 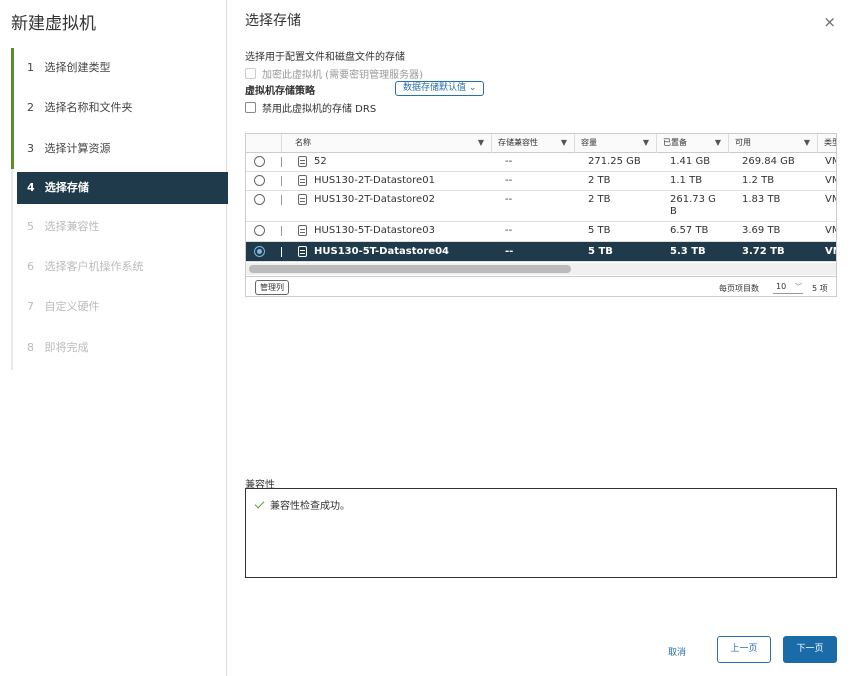 I want to click on step-select-name-folder: 2 选择名称和文件夹, so click(x=119, y=108).